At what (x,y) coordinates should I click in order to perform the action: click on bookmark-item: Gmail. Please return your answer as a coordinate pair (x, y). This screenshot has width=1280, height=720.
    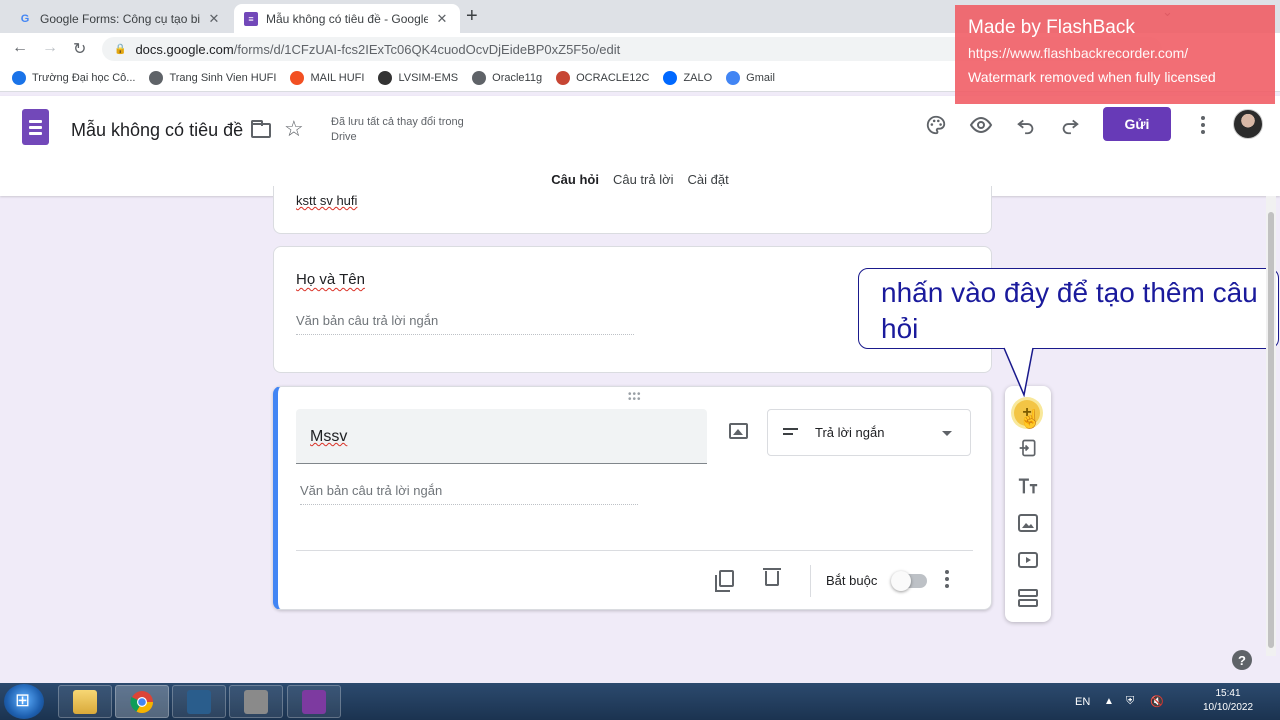
    Looking at the image, I should click on (750, 78).